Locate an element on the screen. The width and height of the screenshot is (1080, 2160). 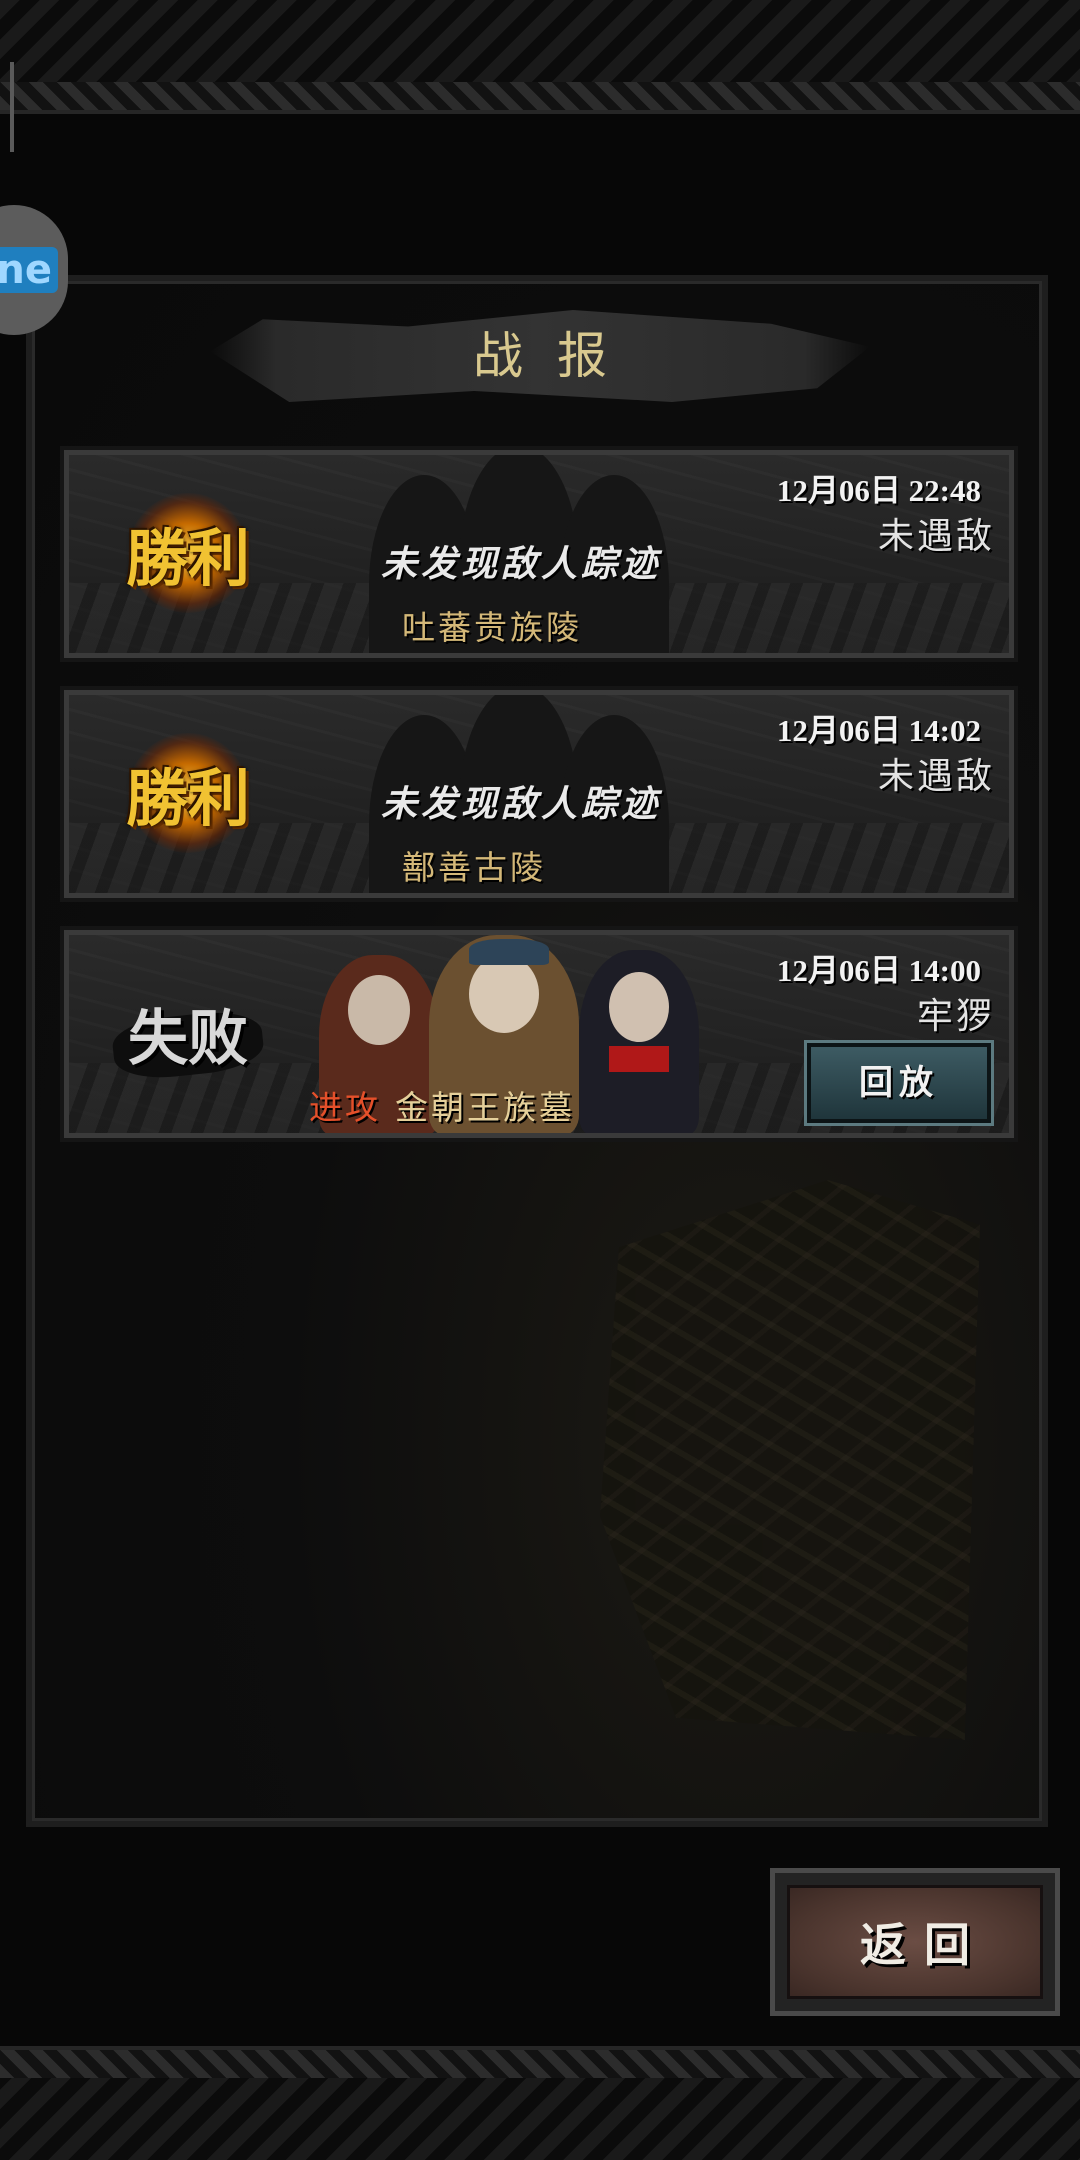
report-row: 勝利 未发现敌人踪迹 吐蕃贵族陵 12月06日 22:48 未遇敌 is located at coordinates (539, 554).